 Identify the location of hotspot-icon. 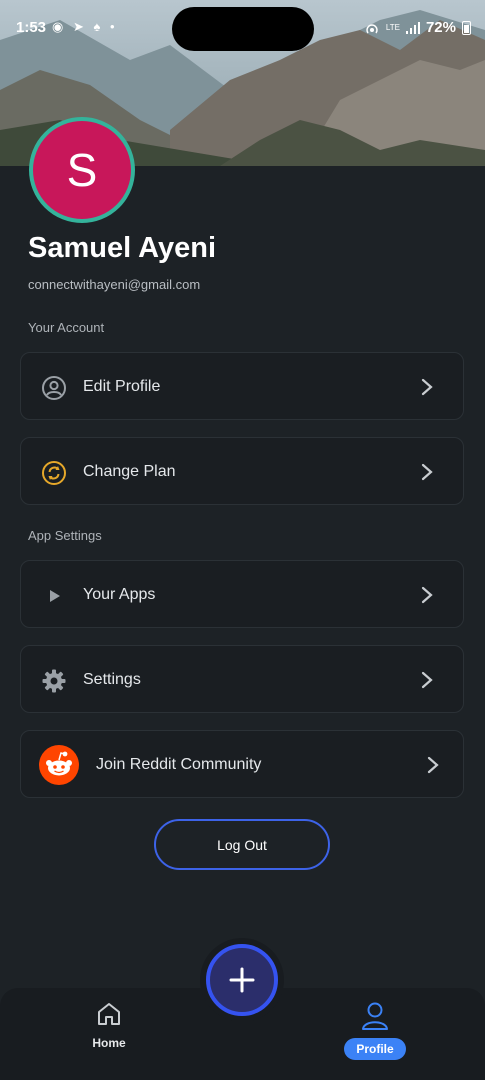
(372, 28).